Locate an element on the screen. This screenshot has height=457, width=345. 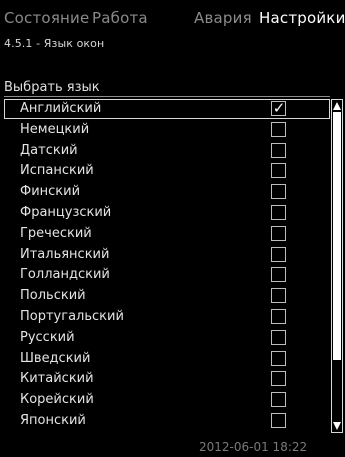
tab-status: Состояние is located at coordinates (46, 18).